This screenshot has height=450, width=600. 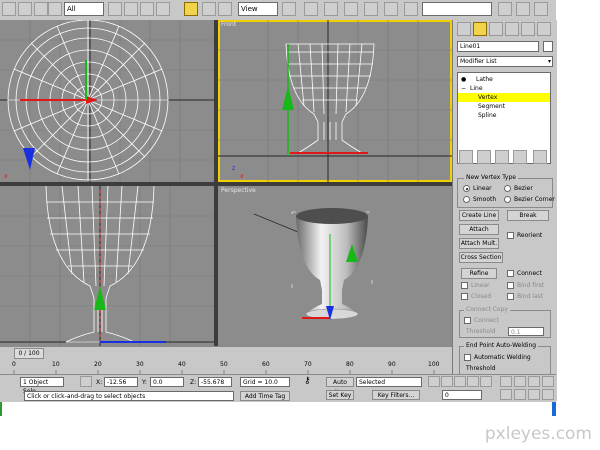 What do you see at coordinates (504, 115) in the screenshot?
I see `stack-item-spline: Spline` at bounding box center [504, 115].